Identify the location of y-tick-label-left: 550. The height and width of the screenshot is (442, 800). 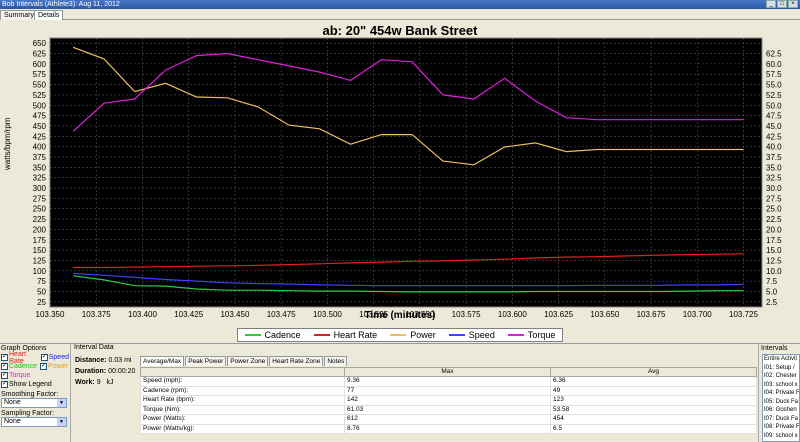
(40, 85).